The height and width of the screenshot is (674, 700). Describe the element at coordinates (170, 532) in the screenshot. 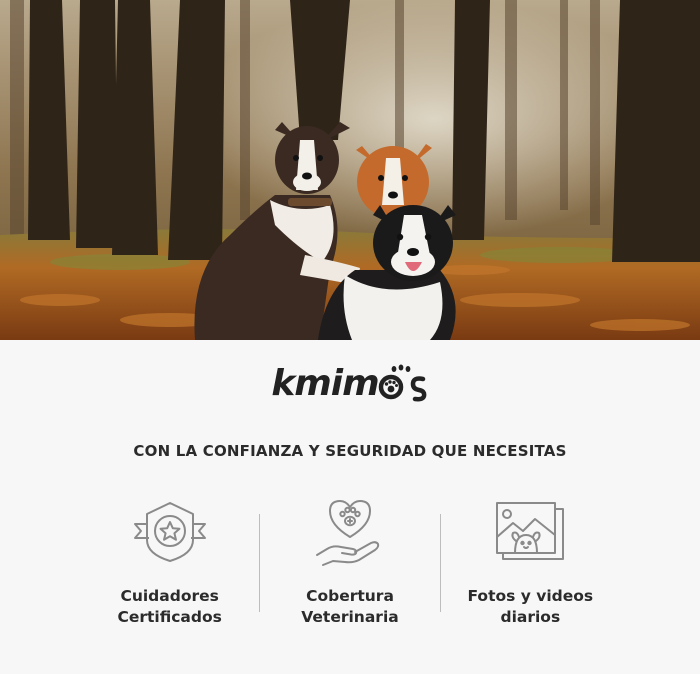

I see `certificate-star-badge-icon` at that location.